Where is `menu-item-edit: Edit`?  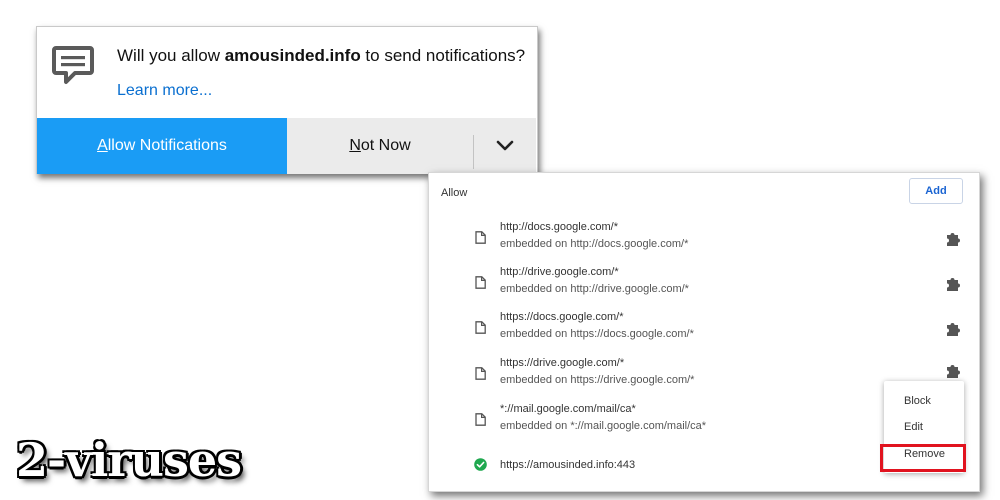 menu-item-edit: Edit is located at coordinates (913, 427).